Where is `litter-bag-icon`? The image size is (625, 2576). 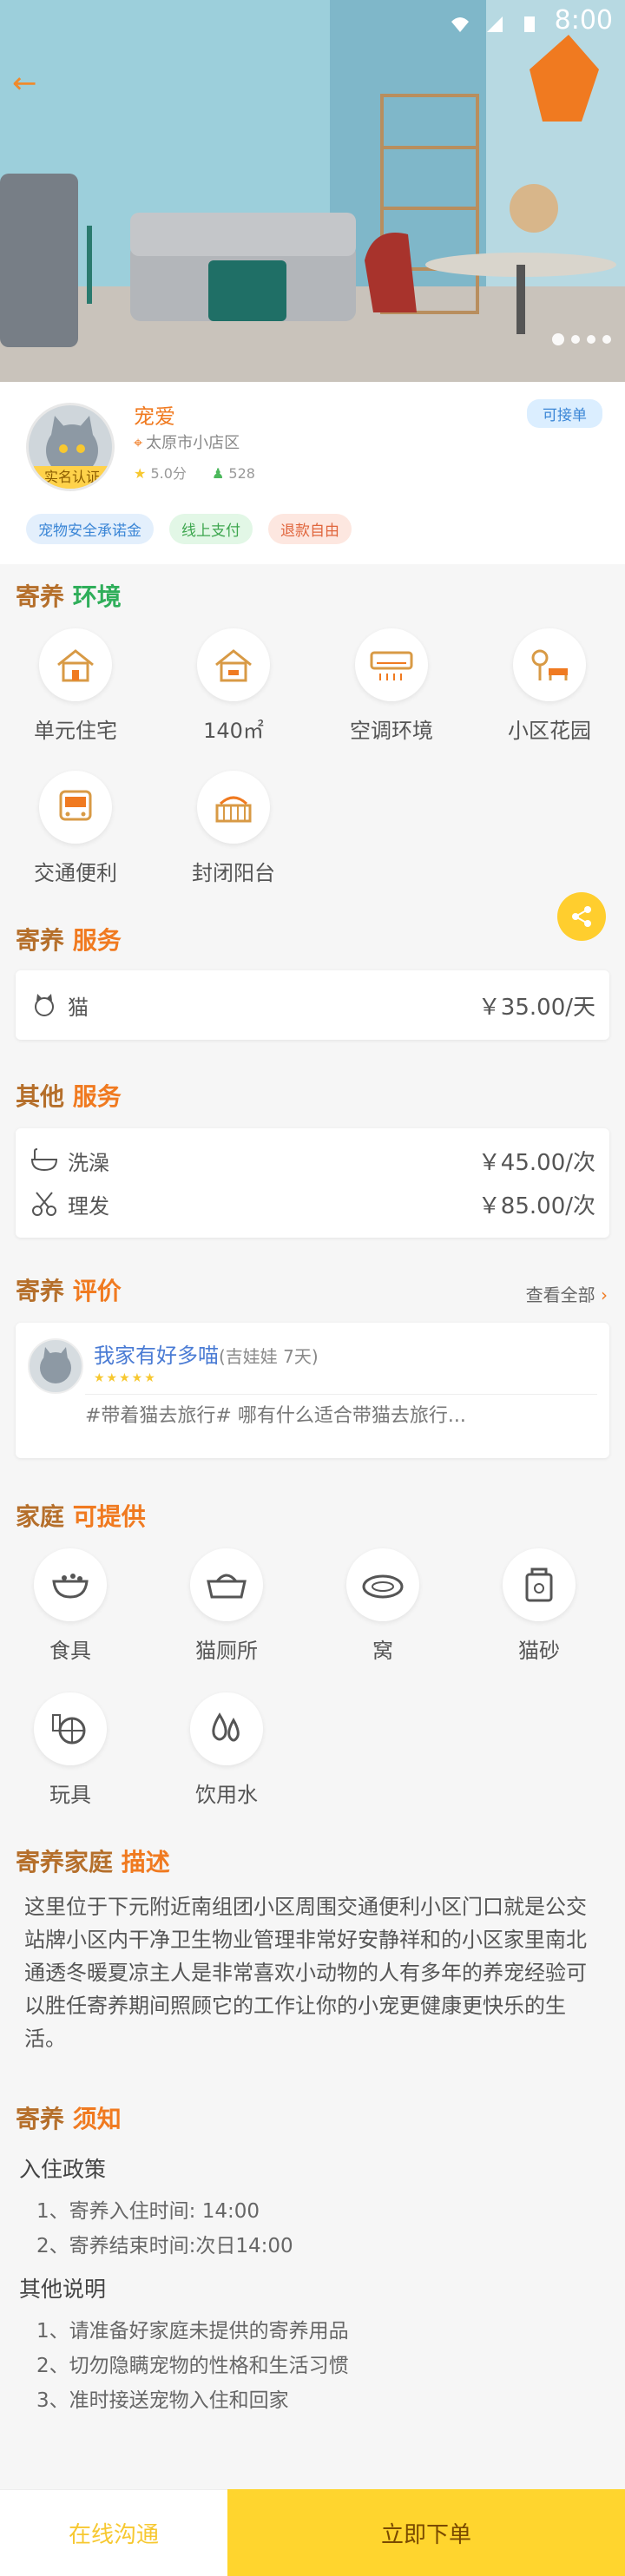 litter-bag-icon is located at coordinates (539, 1584).